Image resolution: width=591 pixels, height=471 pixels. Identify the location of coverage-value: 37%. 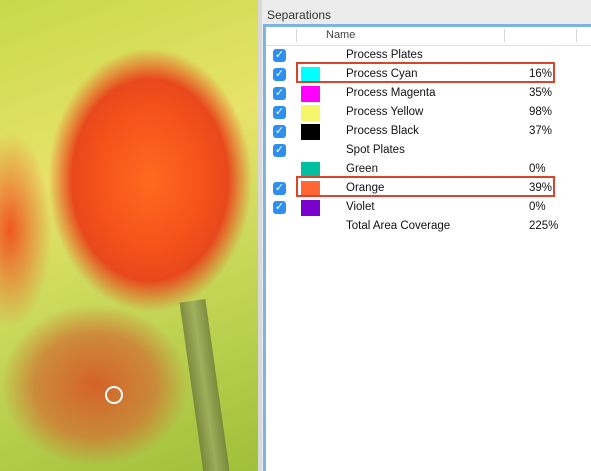
(541, 131).